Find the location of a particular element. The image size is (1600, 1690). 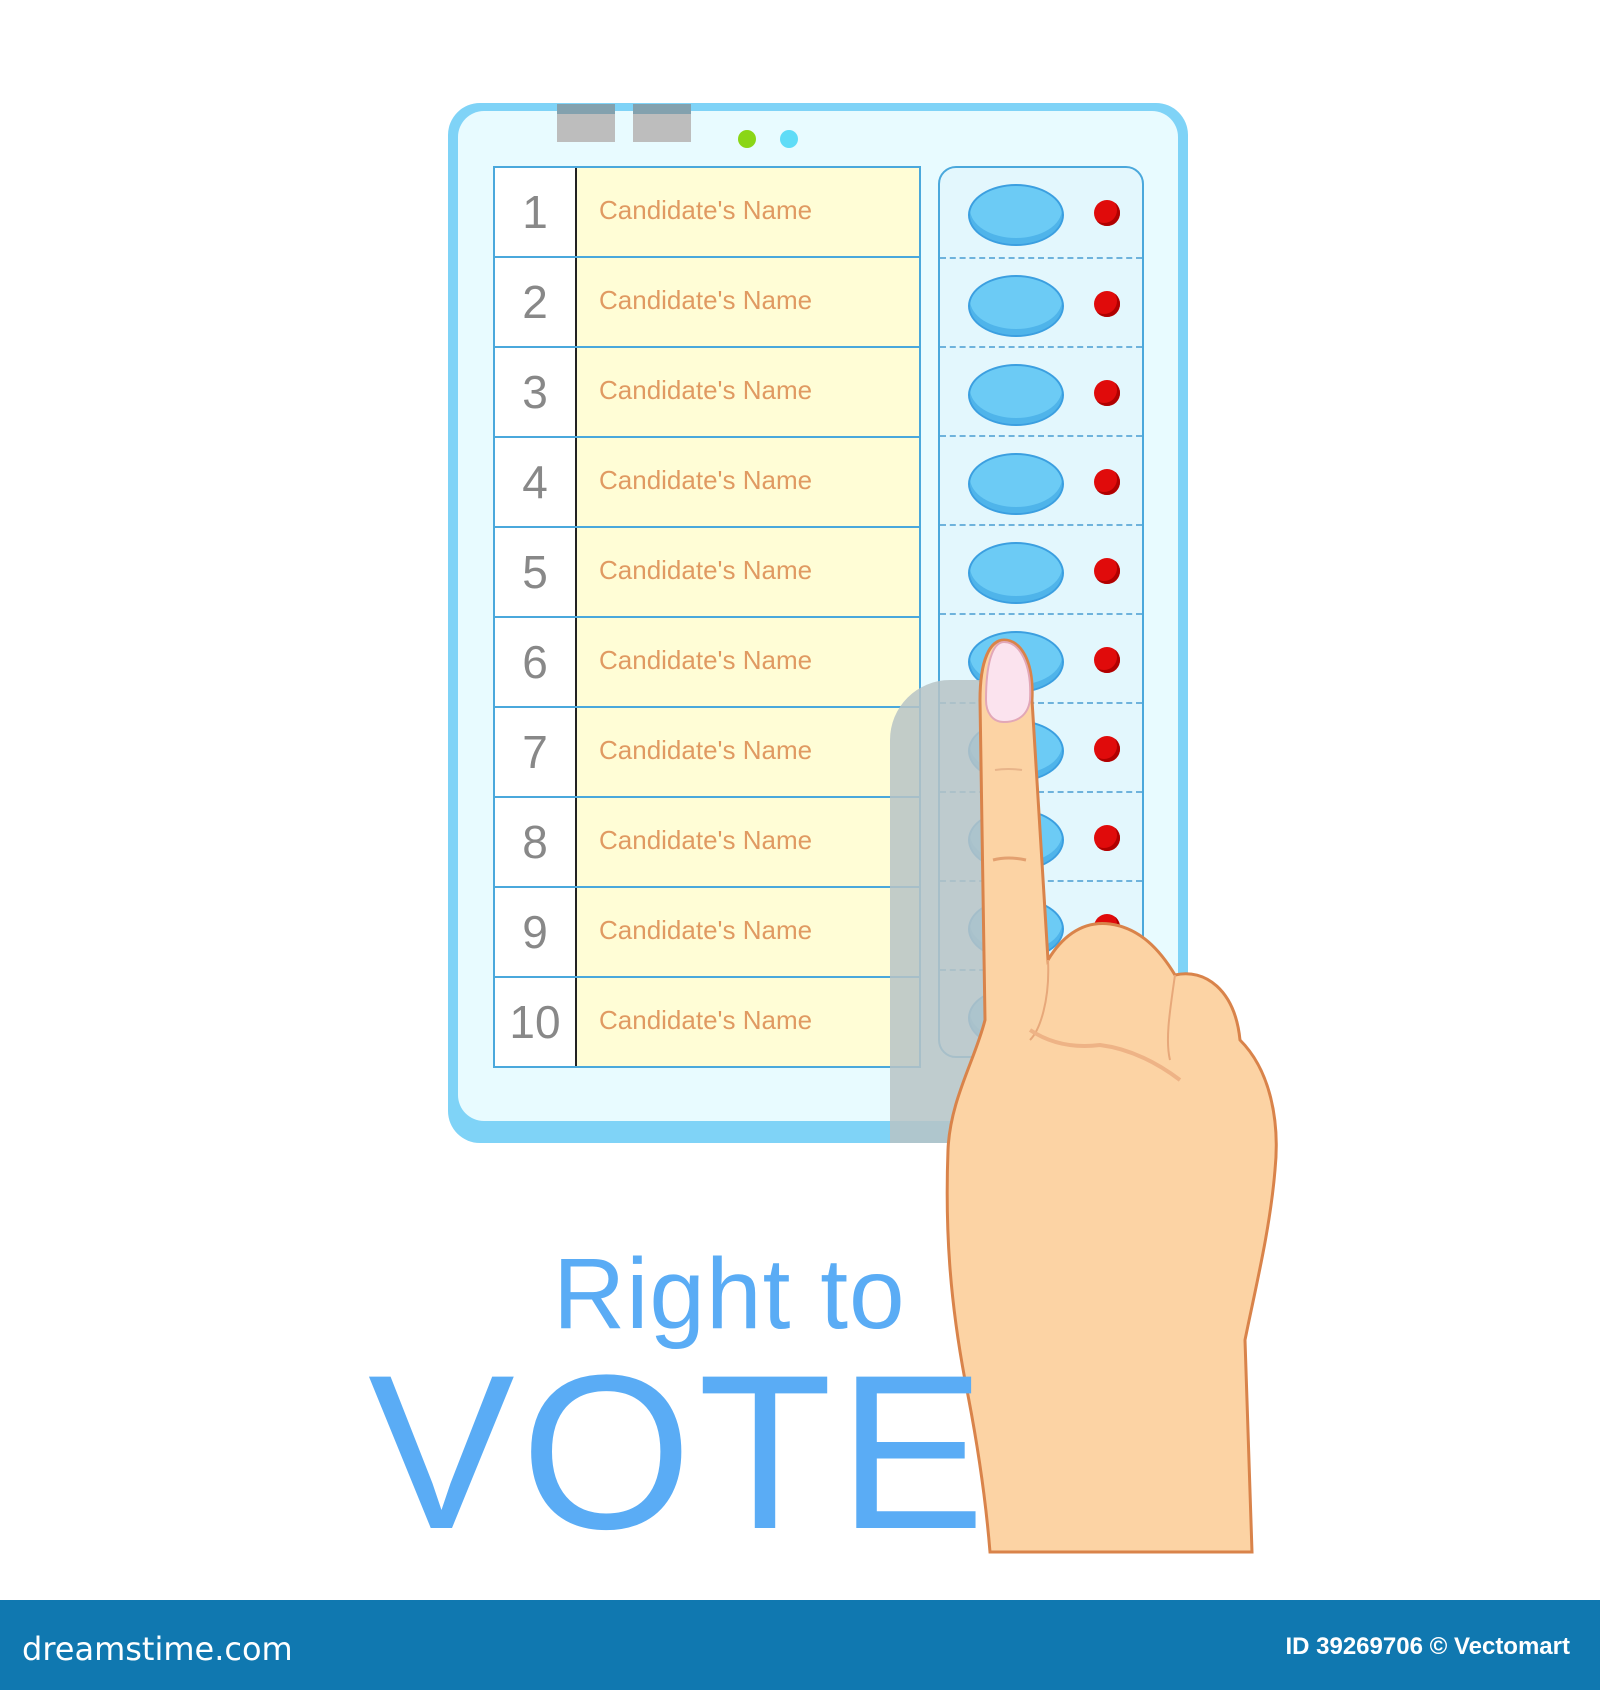

brand-logo: dreamstime.com is located at coordinates (157, 1649).